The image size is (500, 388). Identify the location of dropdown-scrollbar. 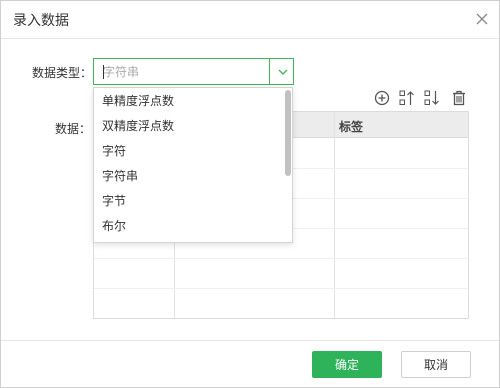
(288, 133).